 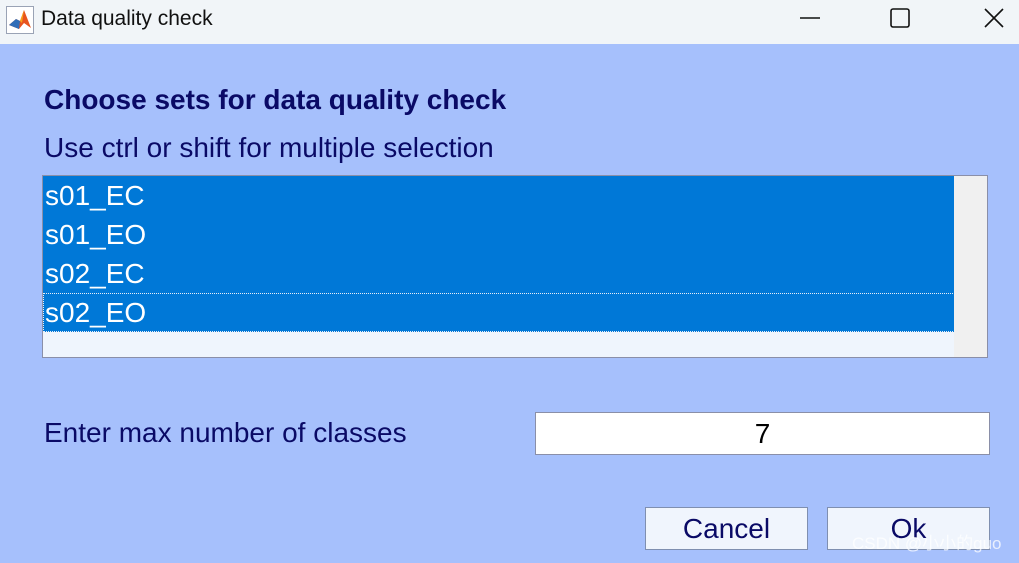 I want to click on close-icon, so click(x=994, y=18).